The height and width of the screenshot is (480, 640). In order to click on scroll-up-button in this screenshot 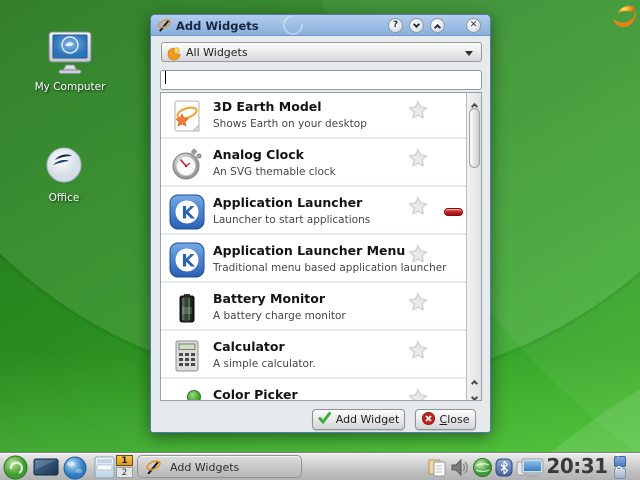, I will do `click(474, 102)`.